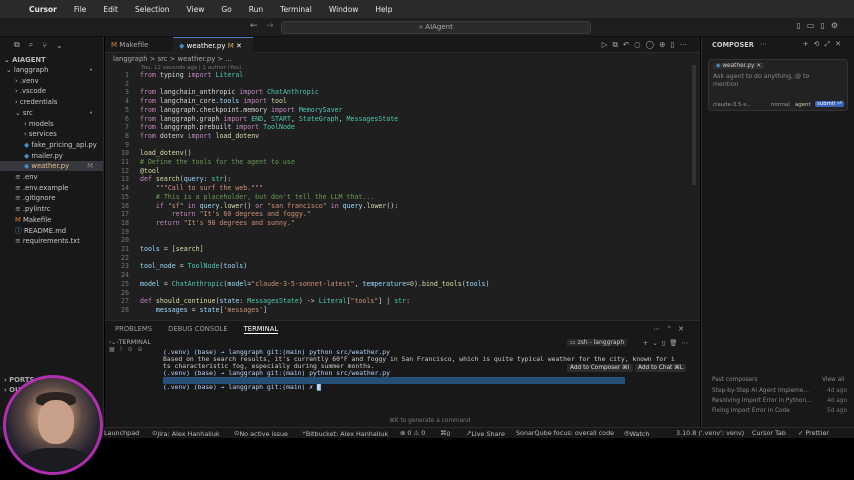  Describe the element at coordinates (51, 102) in the screenshot. I see `tree-item: › credentials` at that location.